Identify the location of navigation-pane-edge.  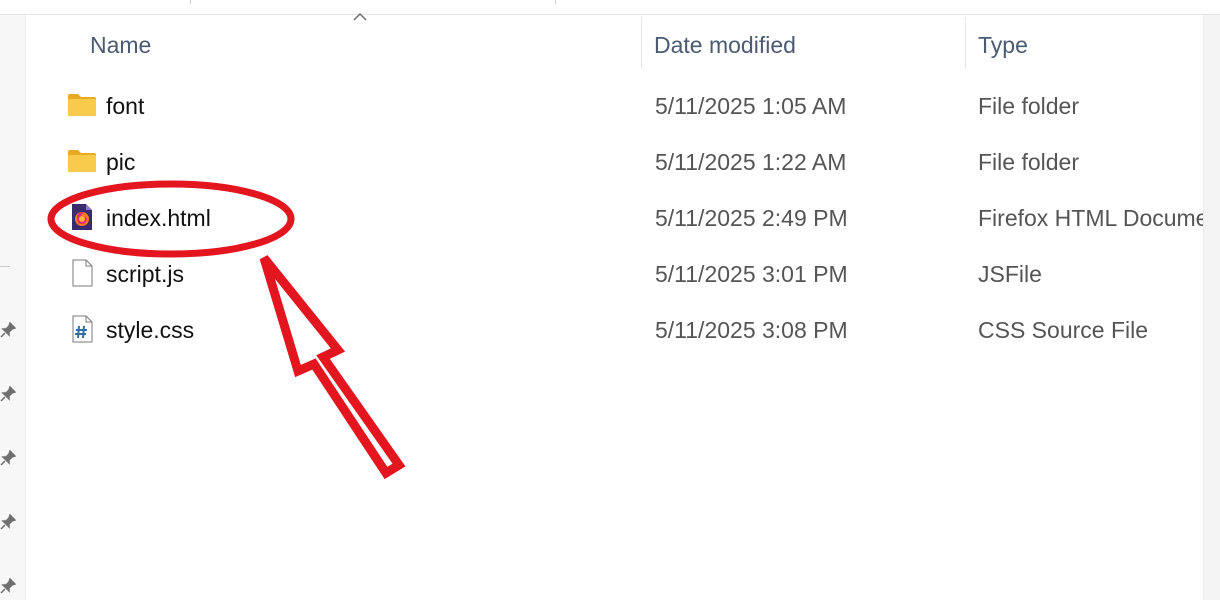
(13, 307).